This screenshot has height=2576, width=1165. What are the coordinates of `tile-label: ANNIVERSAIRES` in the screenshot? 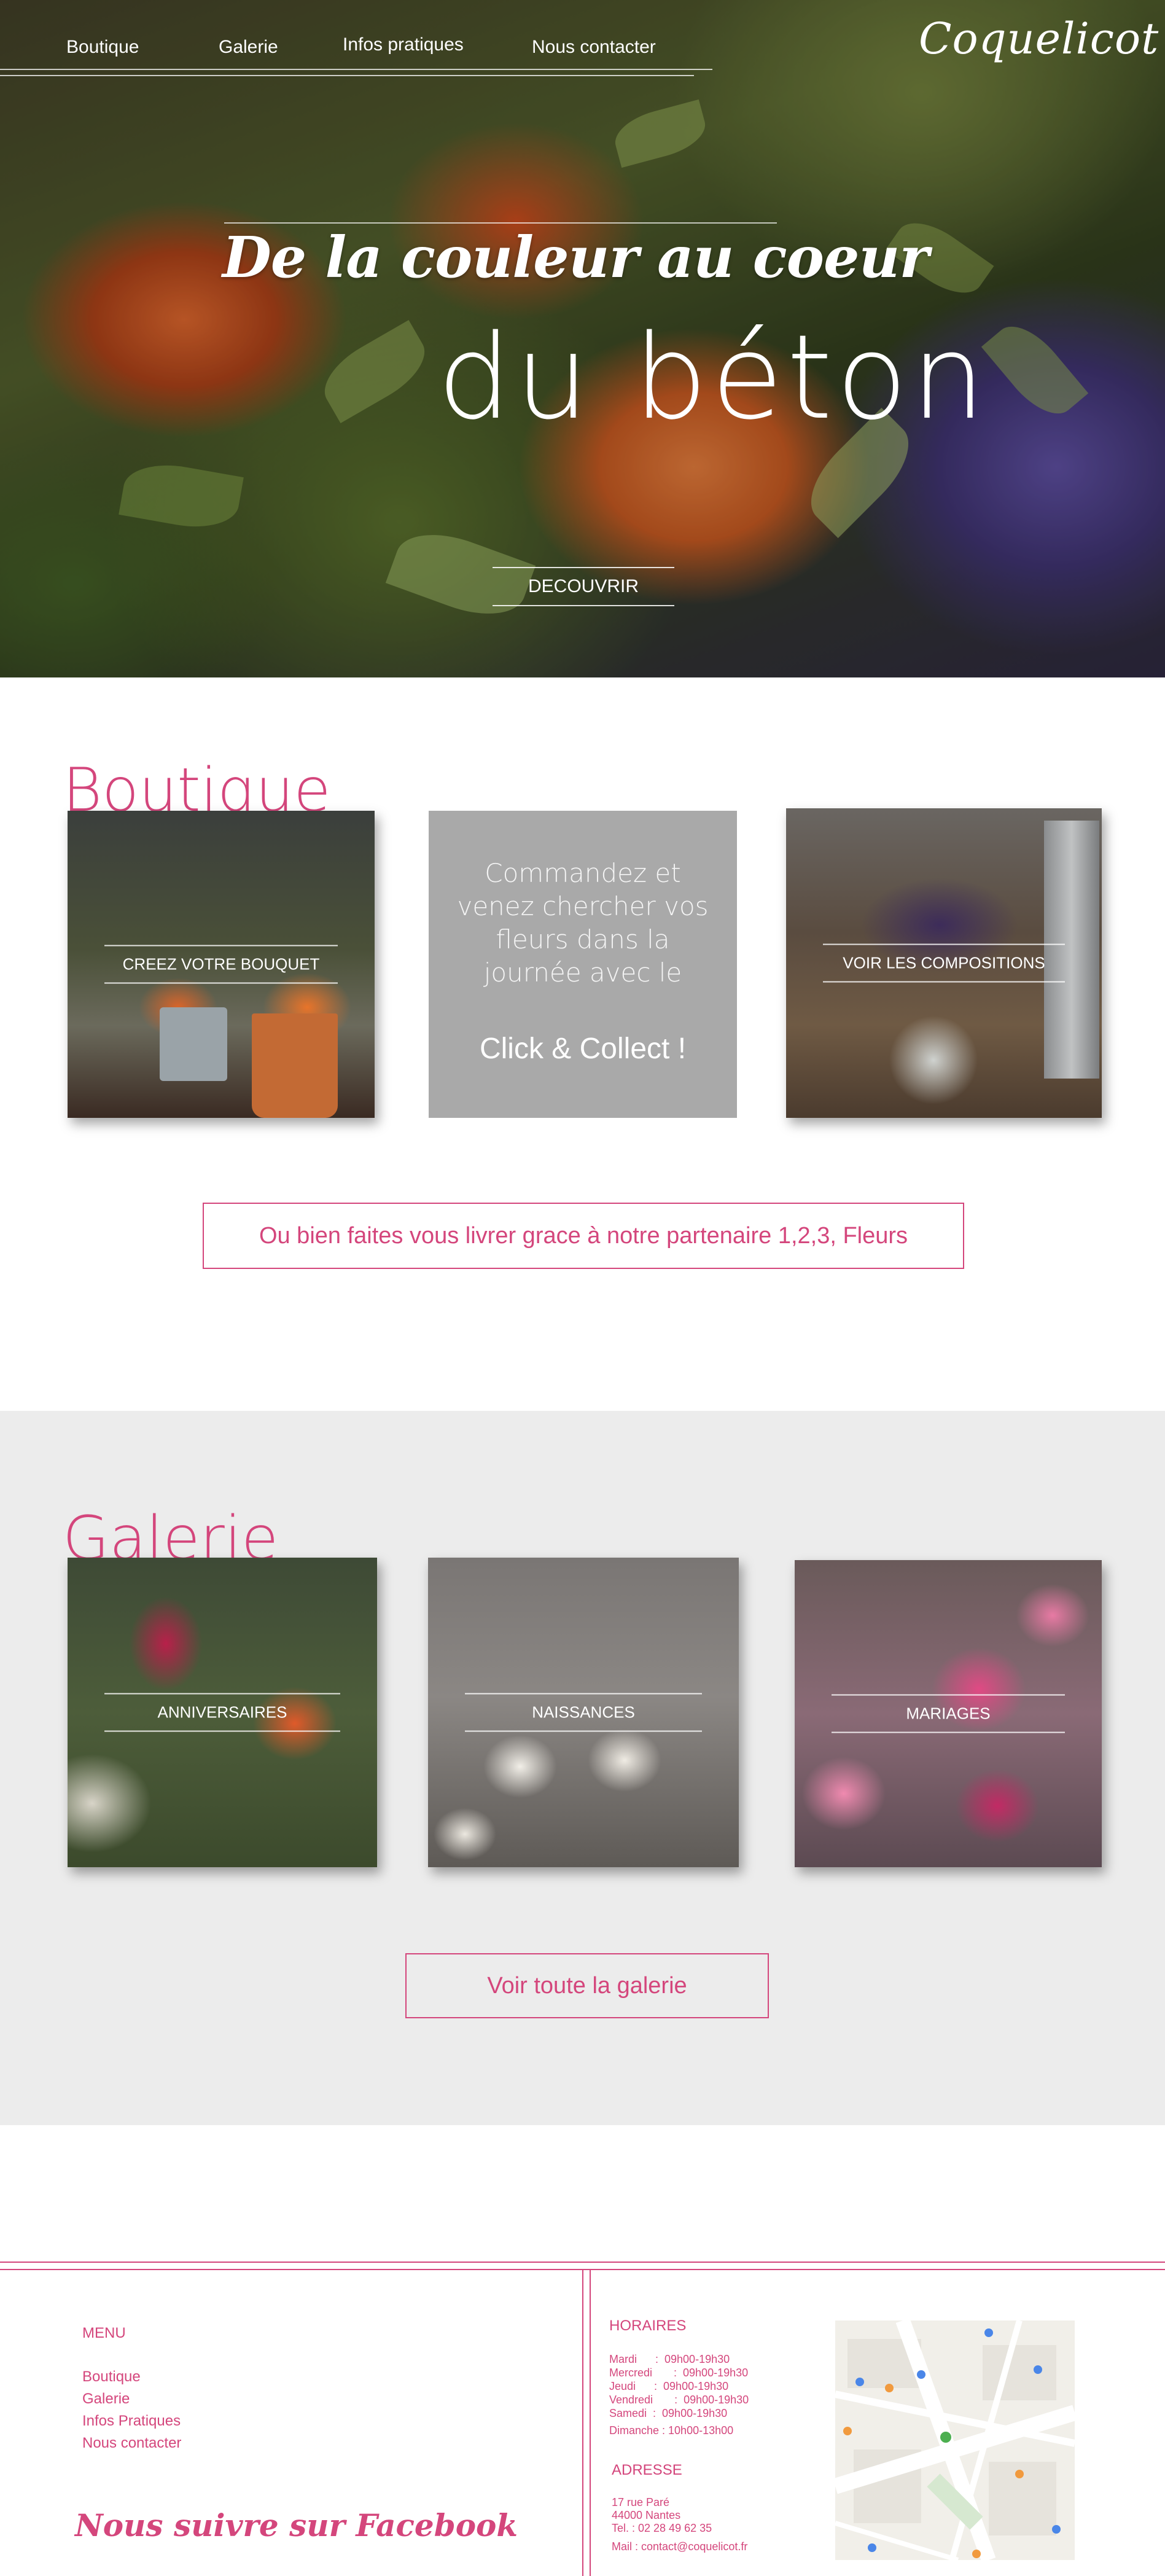 It's located at (222, 1712).